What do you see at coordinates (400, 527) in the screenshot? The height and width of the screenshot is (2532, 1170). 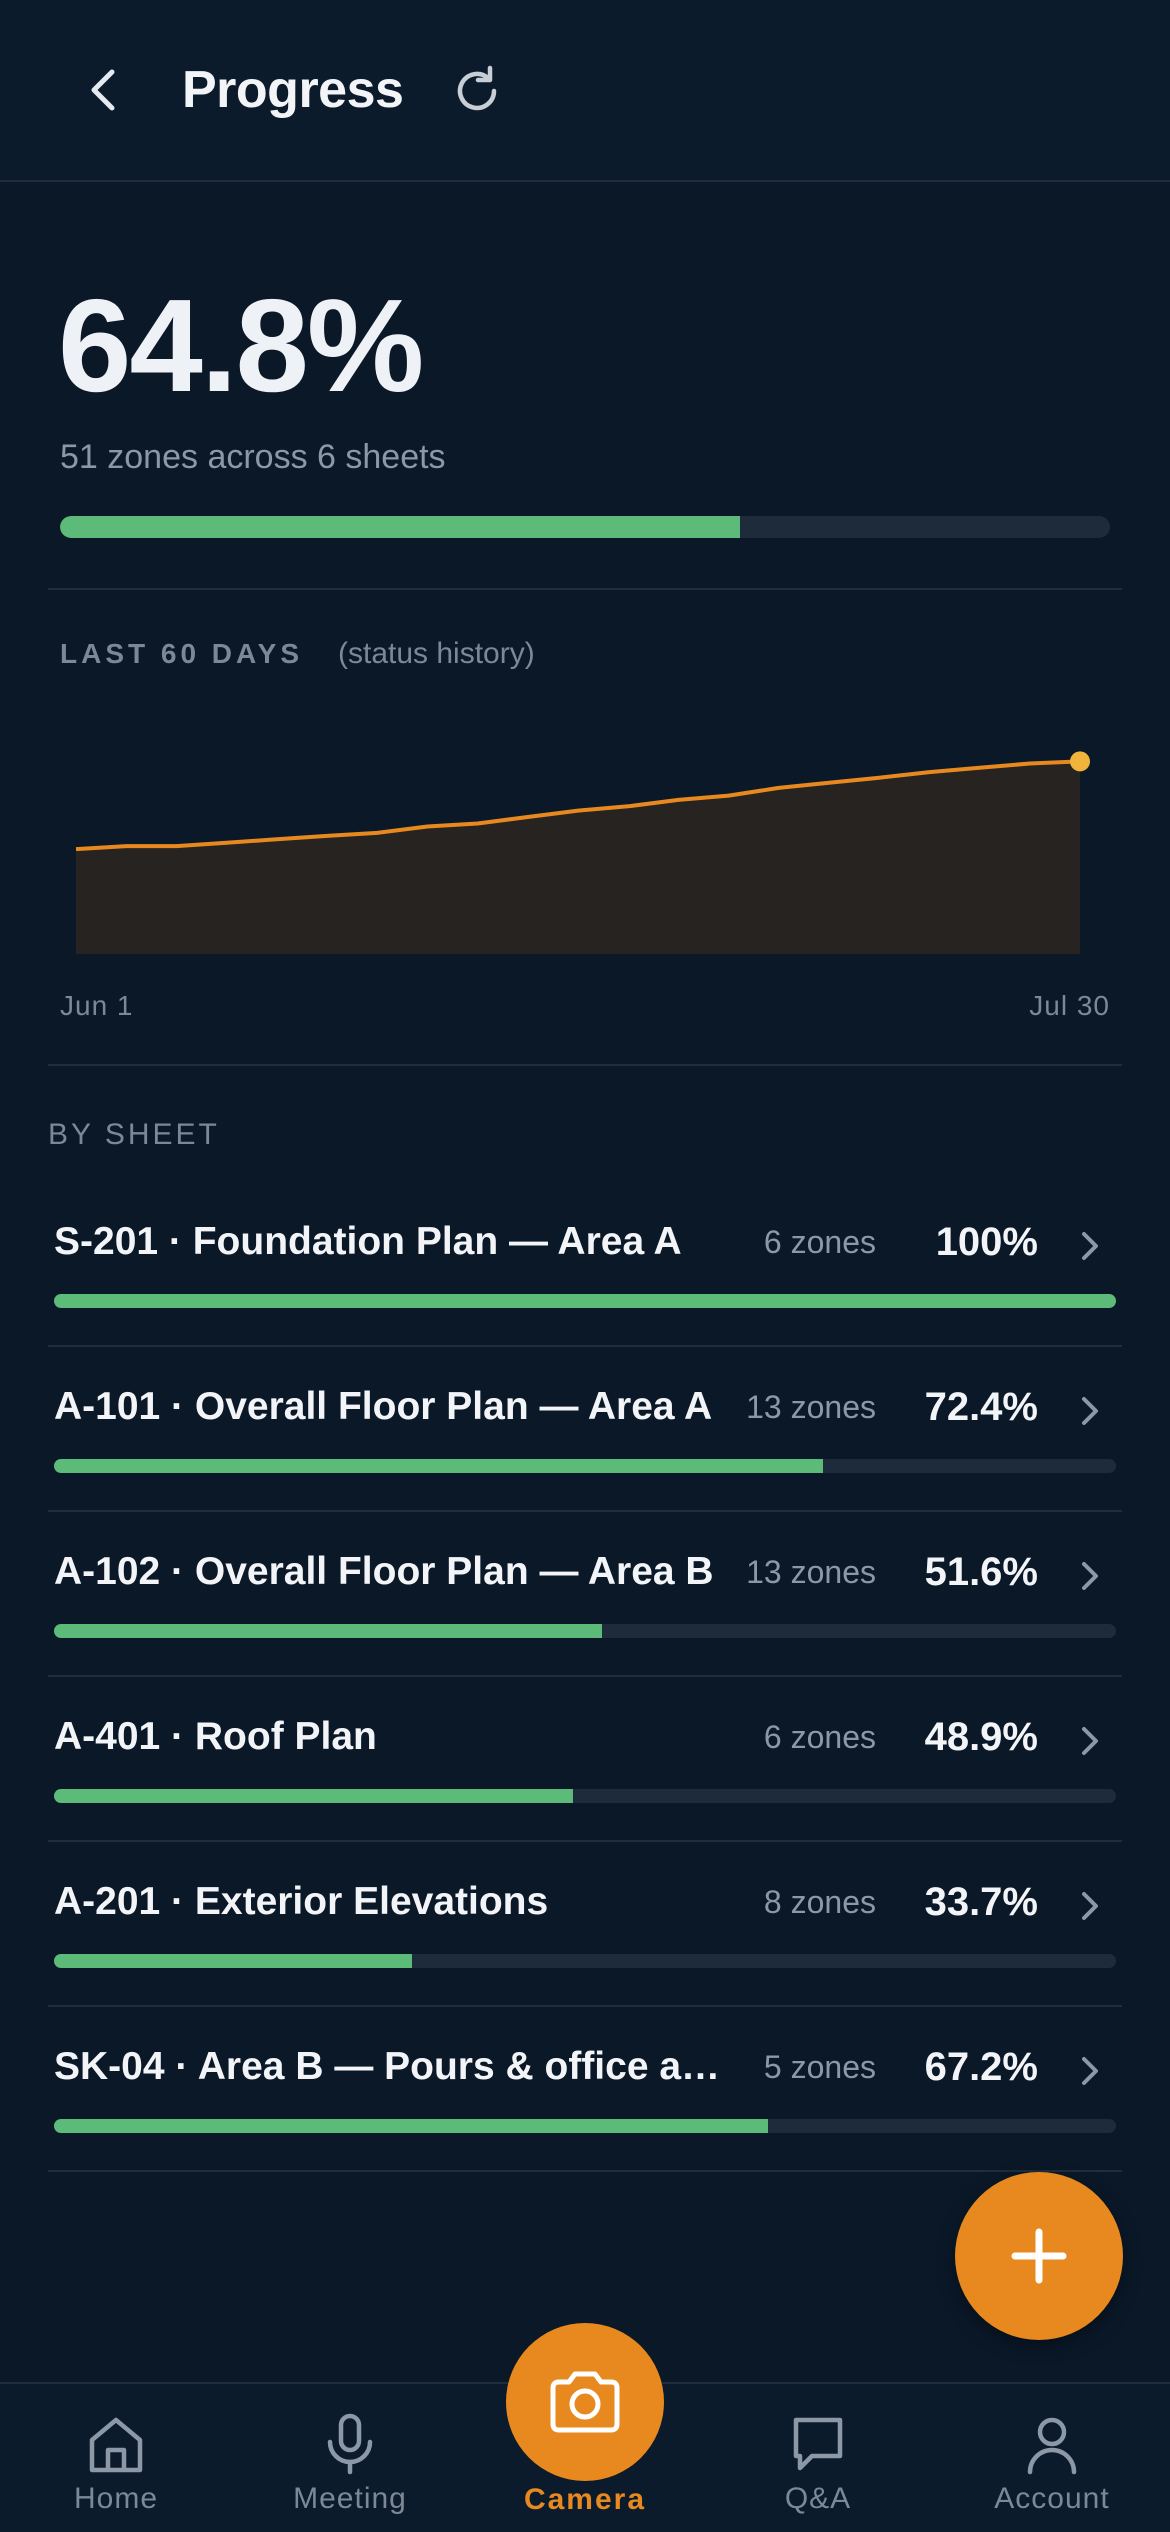 I see `overall-progress-fill` at bounding box center [400, 527].